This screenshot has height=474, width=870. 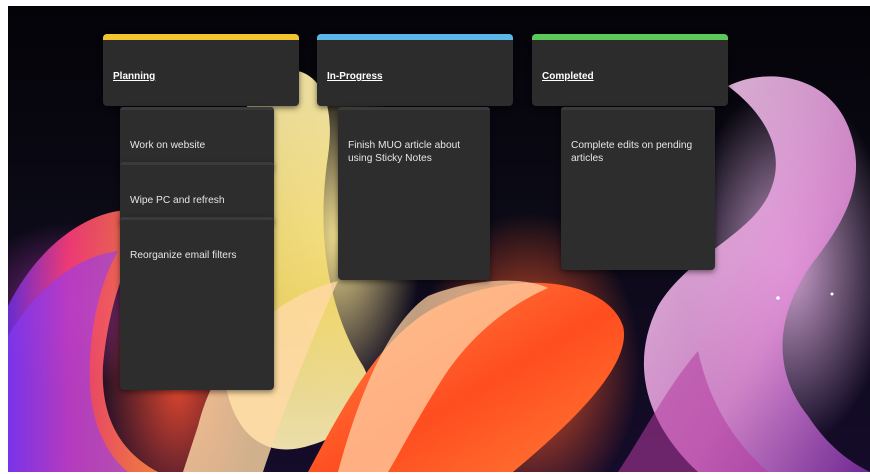 What do you see at coordinates (197, 138) in the screenshot?
I see `sticky-note: Work on website` at bounding box center [197, 138].